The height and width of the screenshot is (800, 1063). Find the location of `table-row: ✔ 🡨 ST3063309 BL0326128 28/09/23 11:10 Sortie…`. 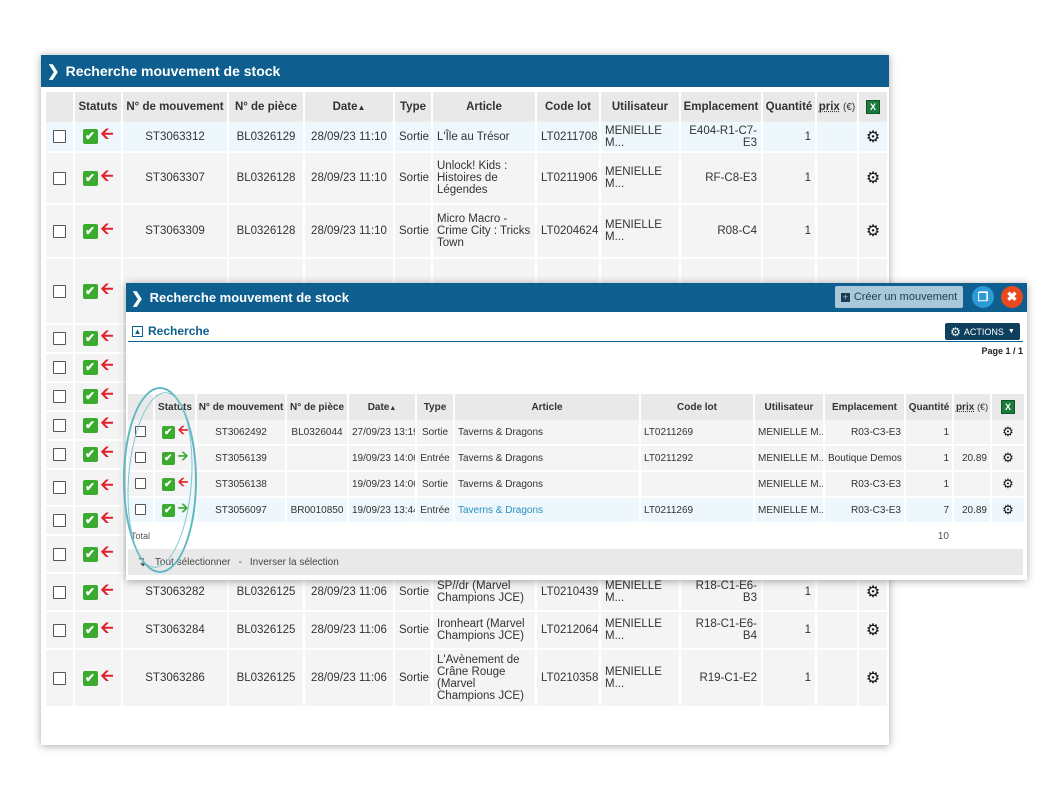

table-row: ✔ 🡨 ST3063309 BL0326128 28/09/23 11:10 Sortie… is located at coordinates (467, 231).